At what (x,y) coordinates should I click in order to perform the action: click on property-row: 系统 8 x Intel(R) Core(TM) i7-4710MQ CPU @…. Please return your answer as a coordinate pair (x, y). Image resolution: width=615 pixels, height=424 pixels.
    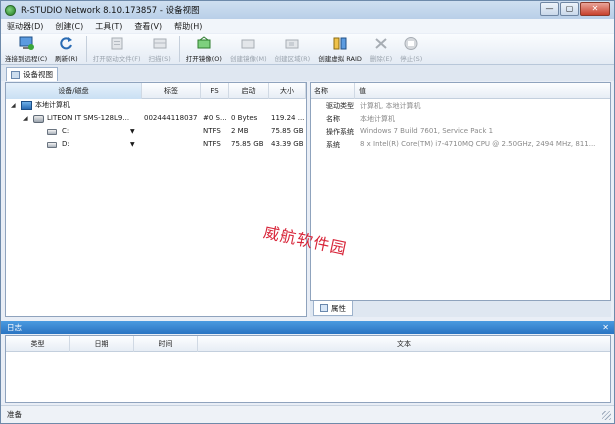
    Looking at the image, I should click on (460, 144).